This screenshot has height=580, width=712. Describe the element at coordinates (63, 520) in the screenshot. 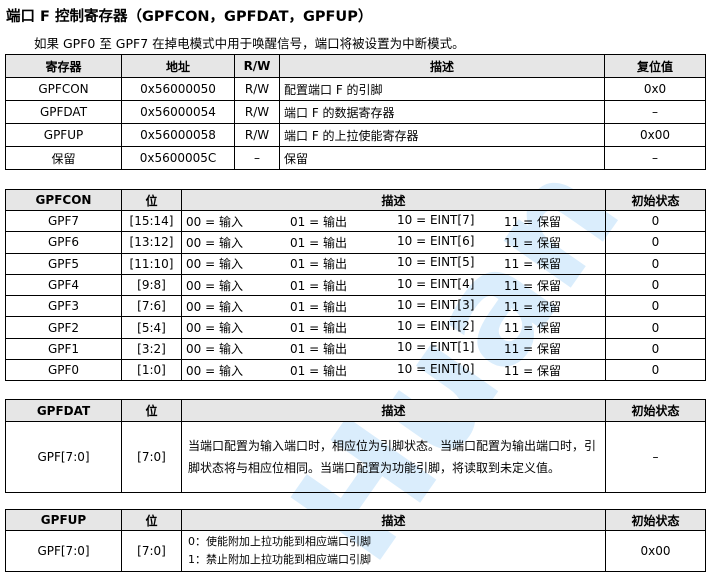

I see `header-register: GPFUP` at that location.